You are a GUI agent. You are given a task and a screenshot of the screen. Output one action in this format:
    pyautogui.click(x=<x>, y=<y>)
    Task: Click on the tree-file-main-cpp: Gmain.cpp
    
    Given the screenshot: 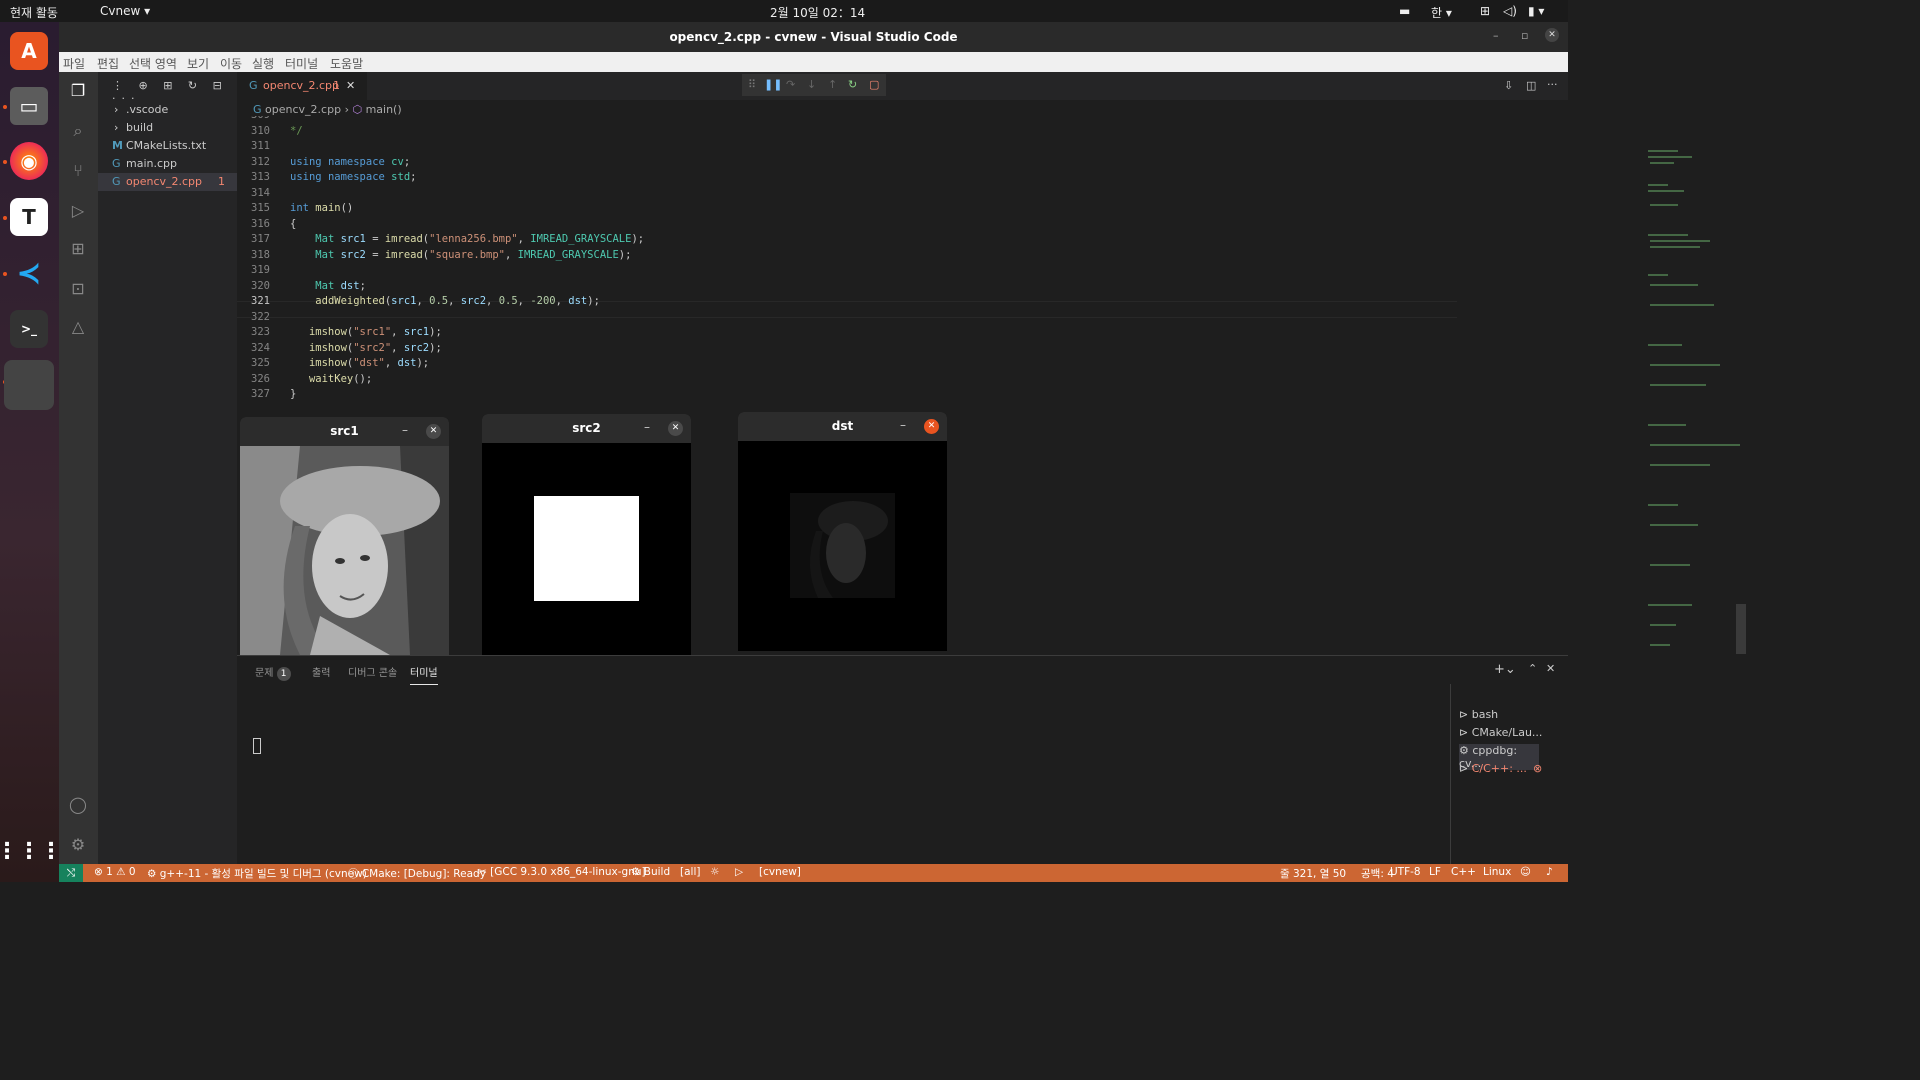 What is the action you would take?
    pyautogui.click(x=167, y=164)
    